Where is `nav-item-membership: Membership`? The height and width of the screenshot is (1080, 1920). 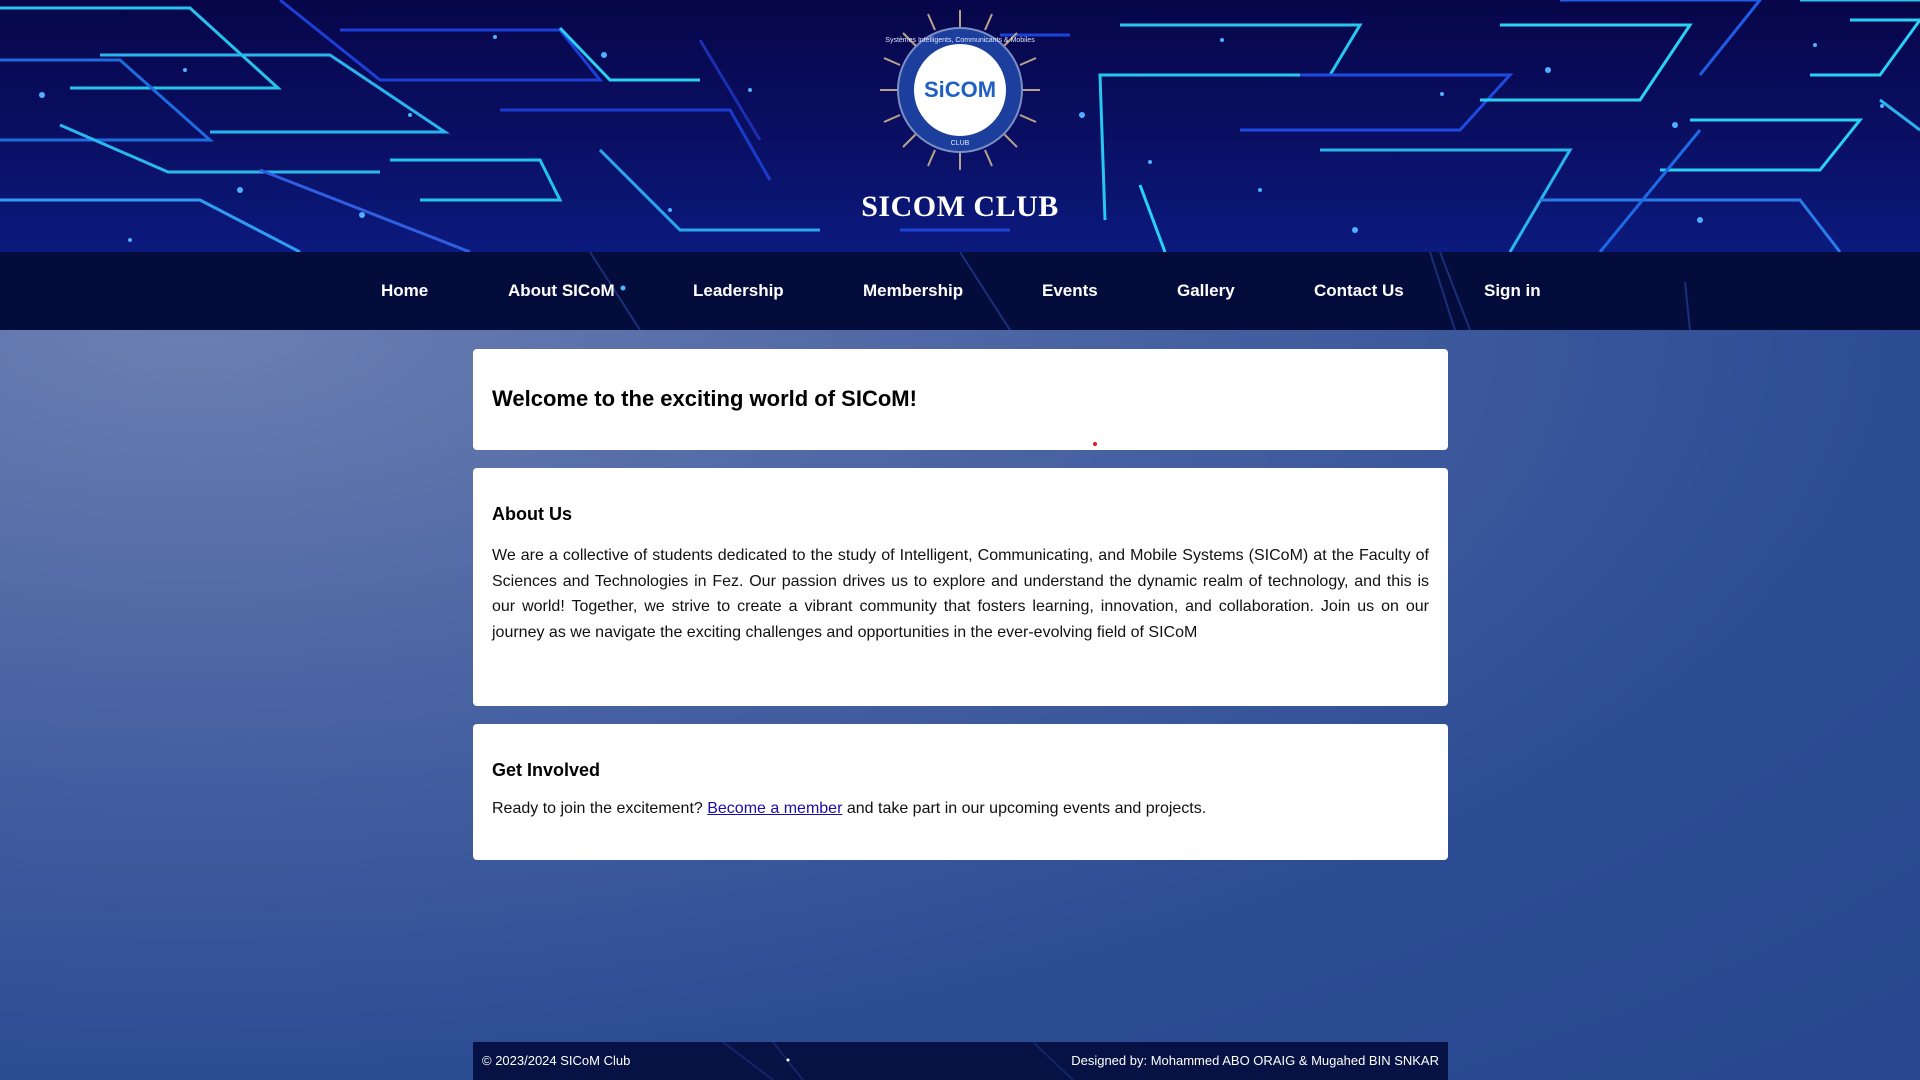
nav-item-membership: Membership is located at coordinates (913, 291).